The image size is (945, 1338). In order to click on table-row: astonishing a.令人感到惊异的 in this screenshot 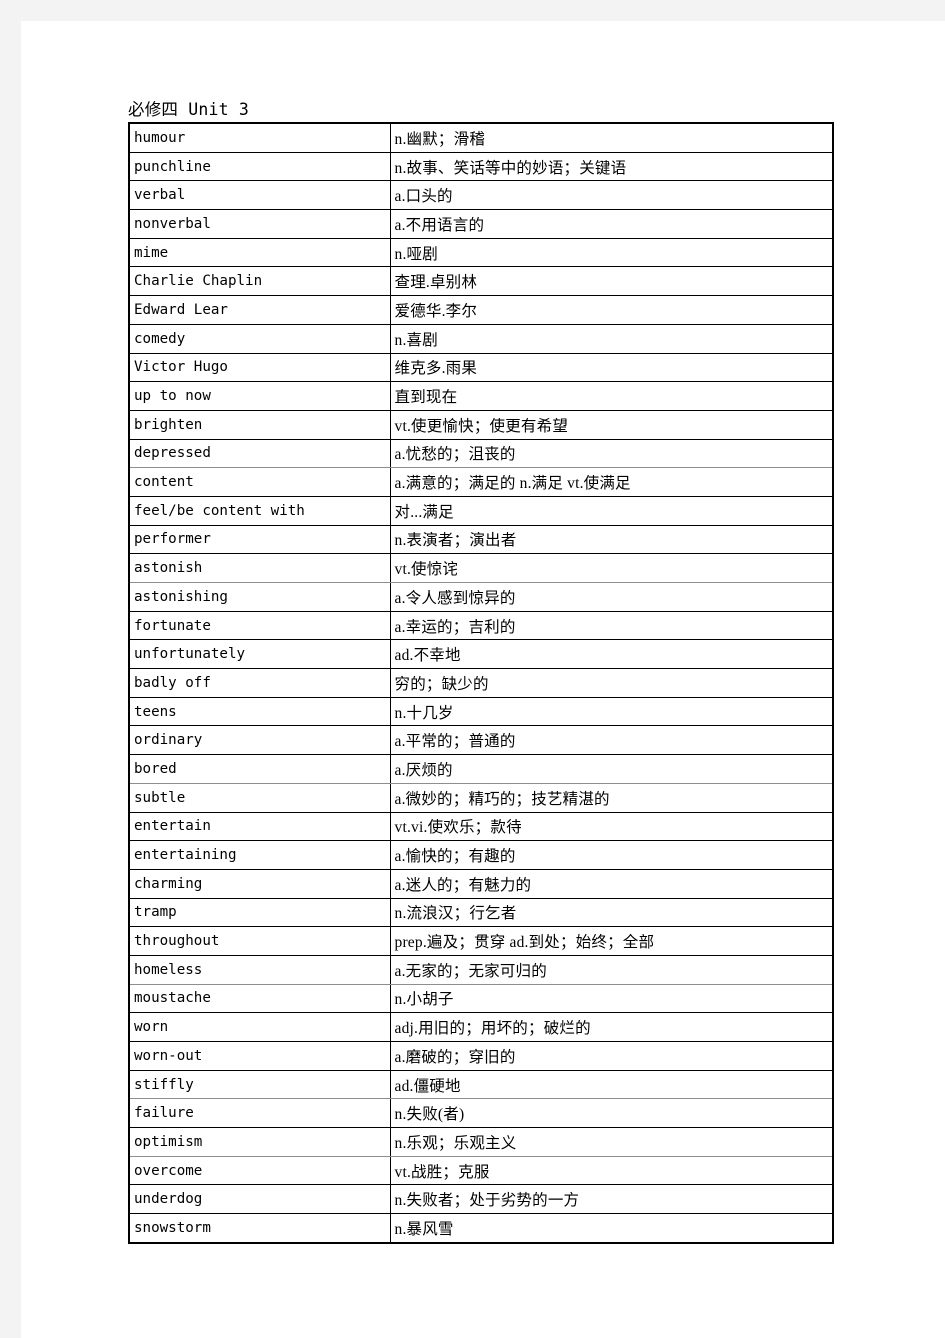, I will do `click(481, 597)`.